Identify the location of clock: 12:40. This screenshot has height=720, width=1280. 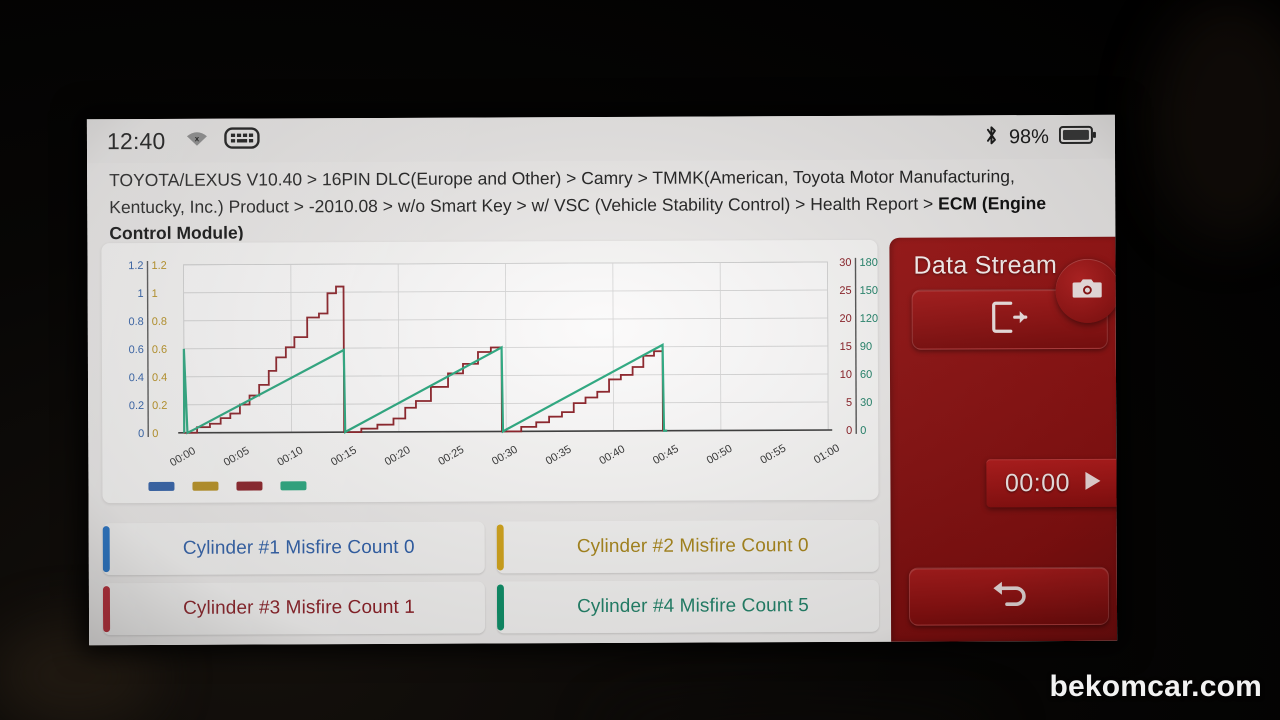
(136, 140).